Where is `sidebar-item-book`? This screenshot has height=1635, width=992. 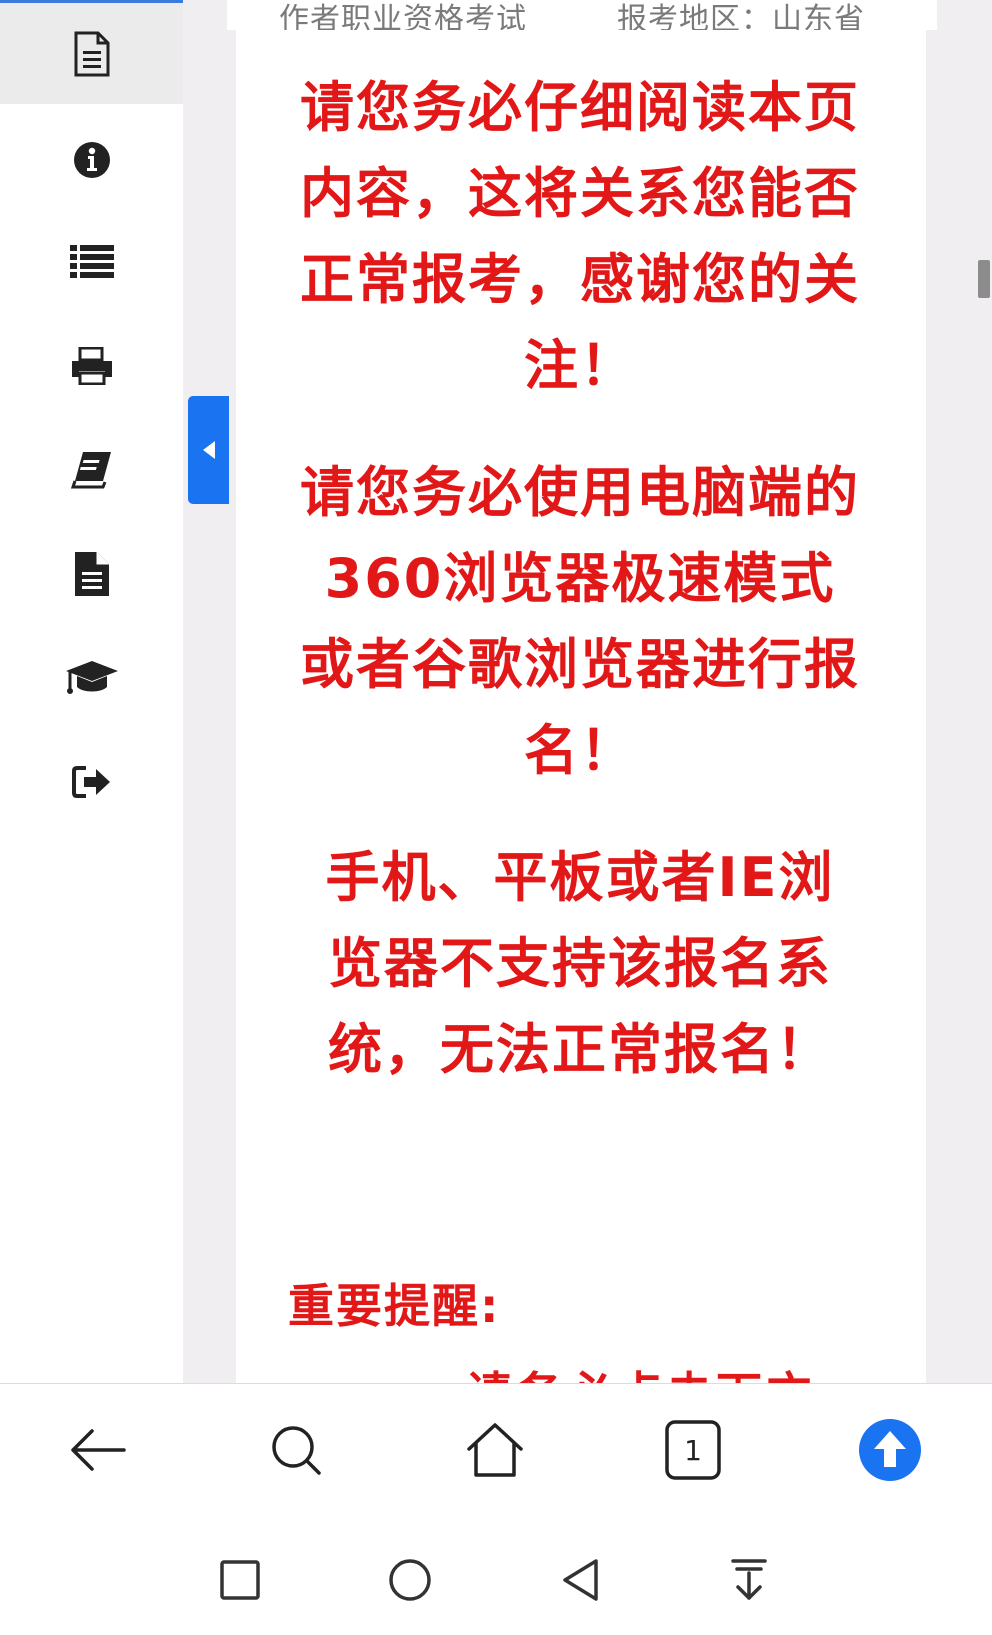
sidebar-item-book is located at coordinates (91, 470).